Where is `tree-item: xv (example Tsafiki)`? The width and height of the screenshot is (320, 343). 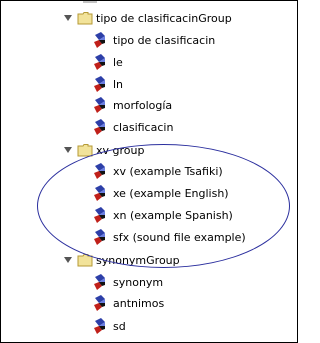
tree-item: xv (example Tsafiki) is located at coordinates (158, 171).